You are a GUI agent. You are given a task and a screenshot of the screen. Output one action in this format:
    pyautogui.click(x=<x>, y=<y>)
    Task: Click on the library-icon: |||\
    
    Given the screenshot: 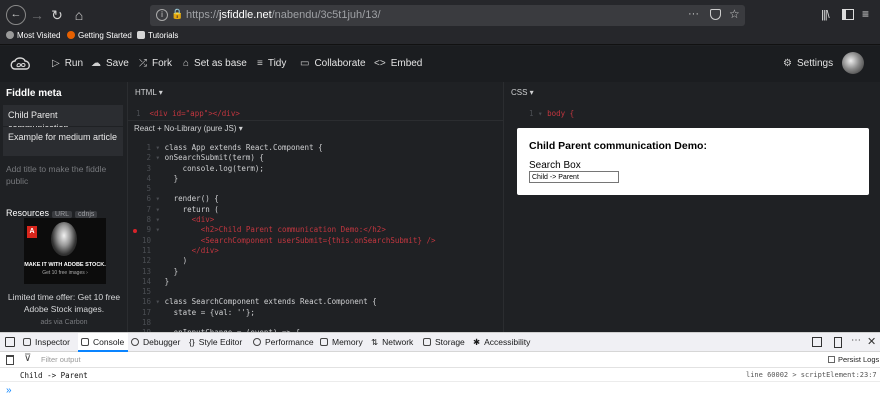 What is the action you would take?
    pyautogui.click(x=825, y=15)
    